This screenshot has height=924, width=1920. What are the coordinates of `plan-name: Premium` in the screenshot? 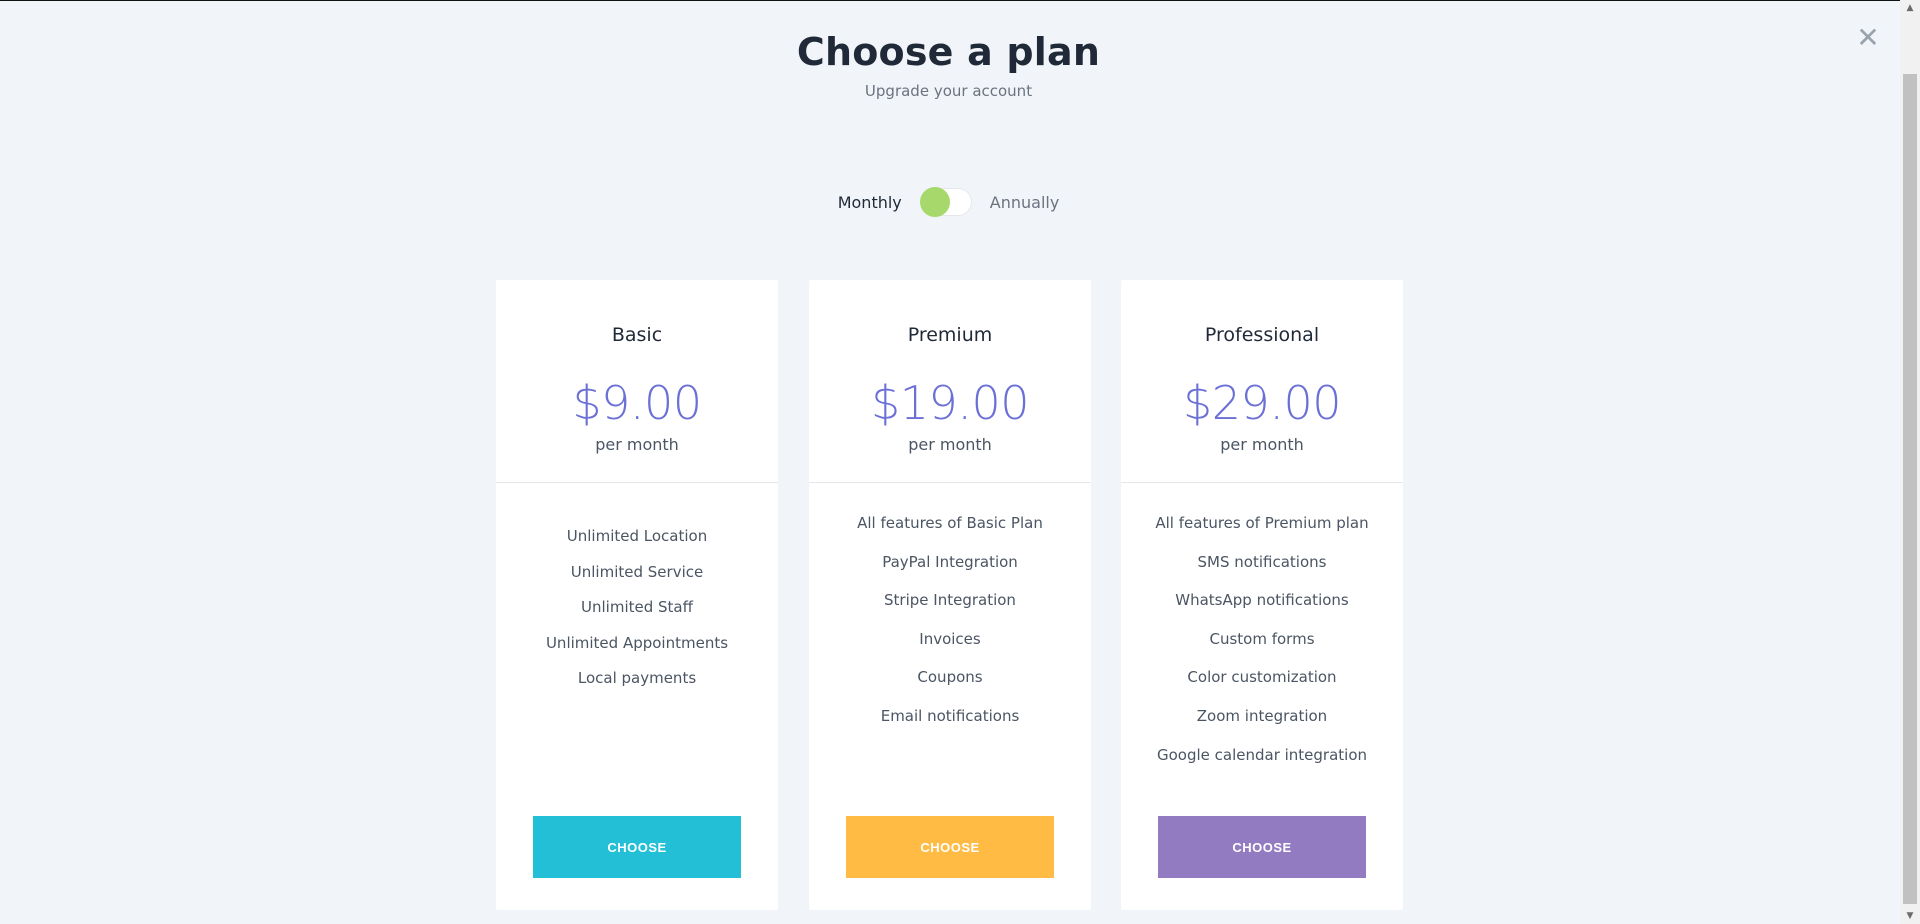 It's located at (950, 335).